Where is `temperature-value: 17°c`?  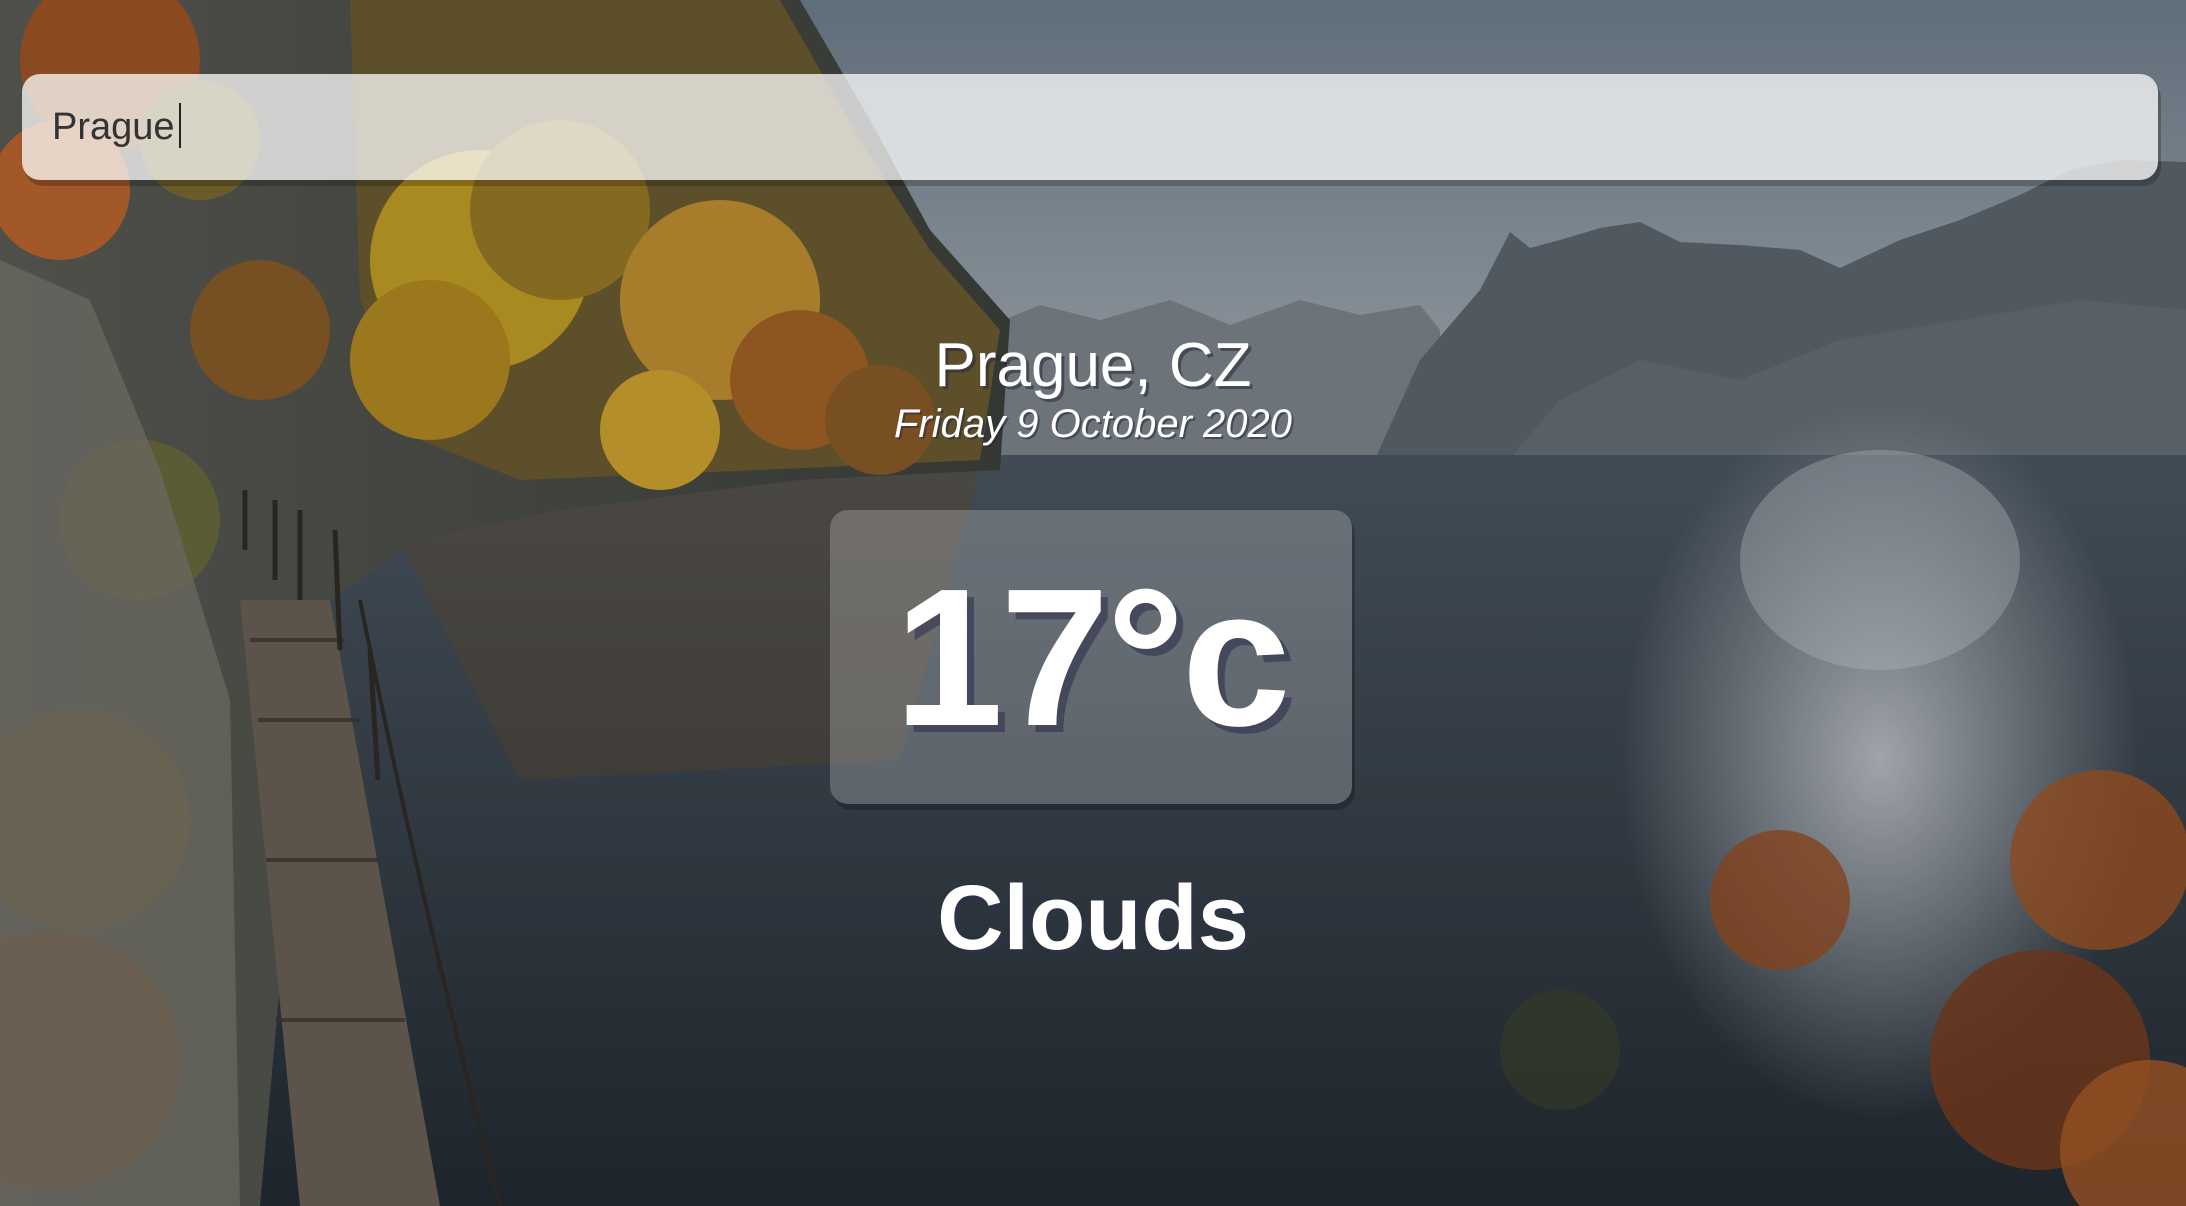 temperature-value: 17°c is located at coordinates (1092, 657).